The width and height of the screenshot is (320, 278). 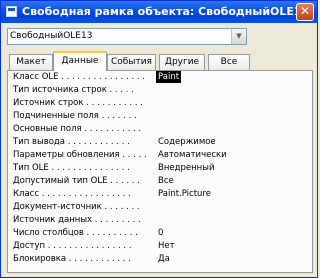 I want to click on object-selector-dropdown: СвободныйOLE13 ▼, so click(x=127, y=36).